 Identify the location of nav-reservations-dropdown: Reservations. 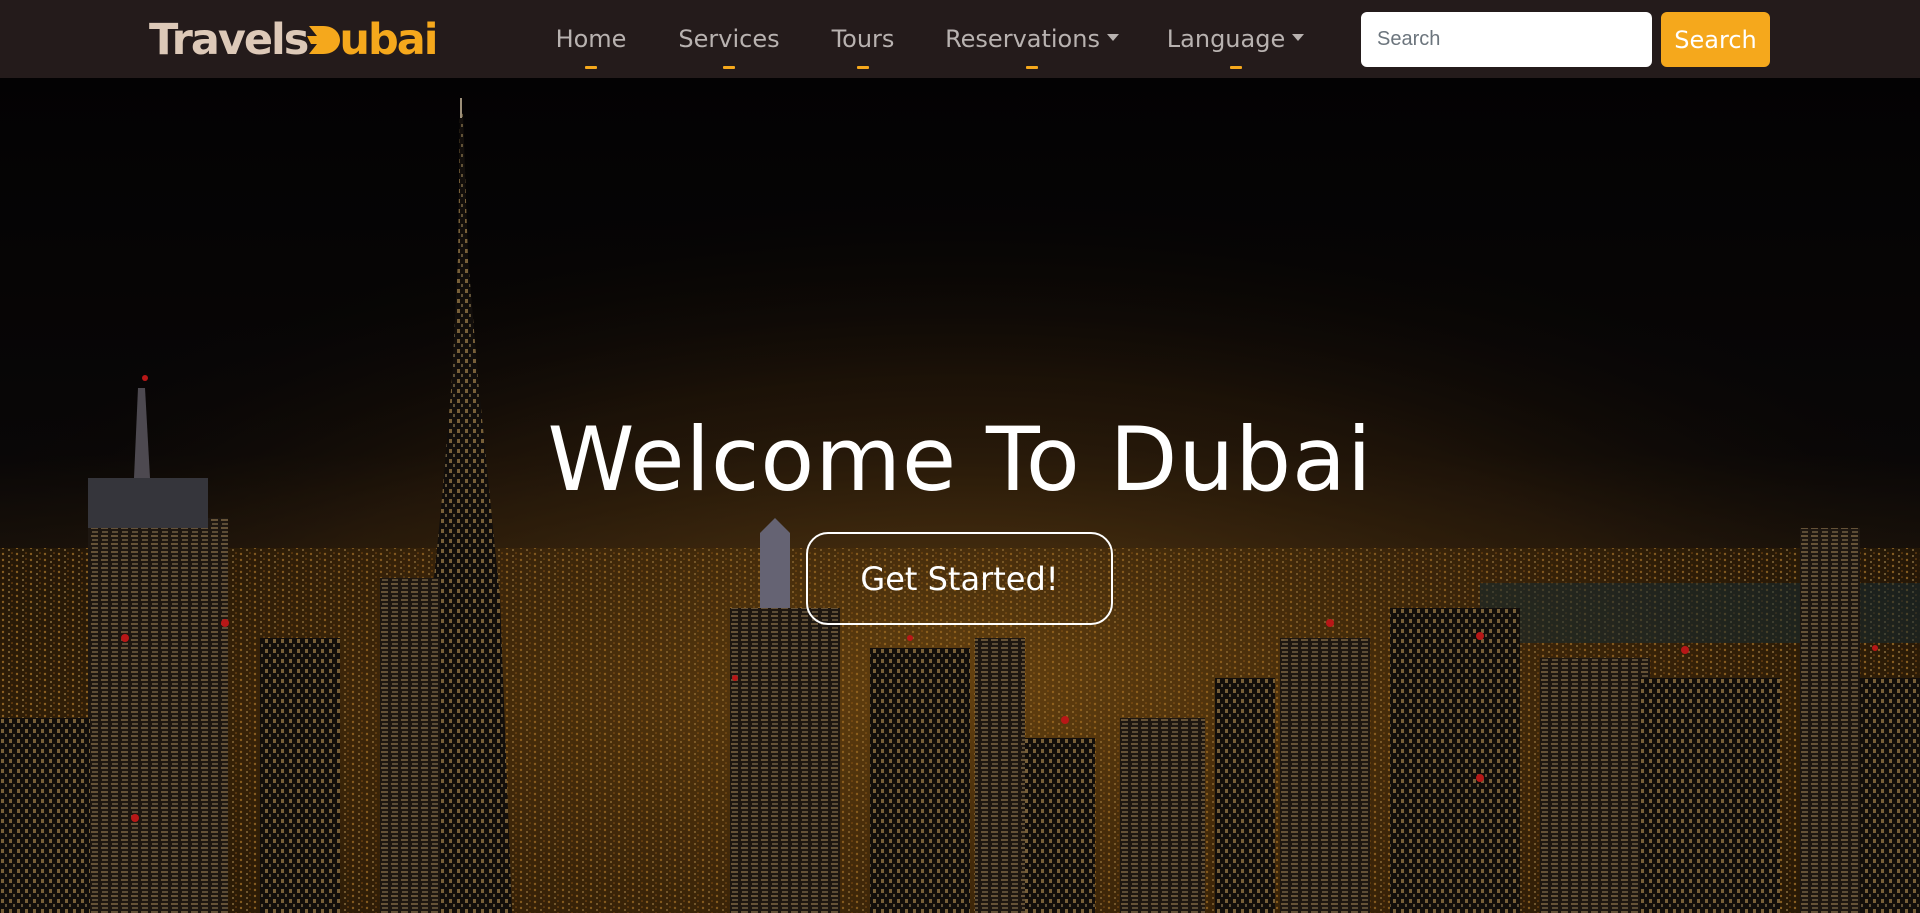
(1032, 39).